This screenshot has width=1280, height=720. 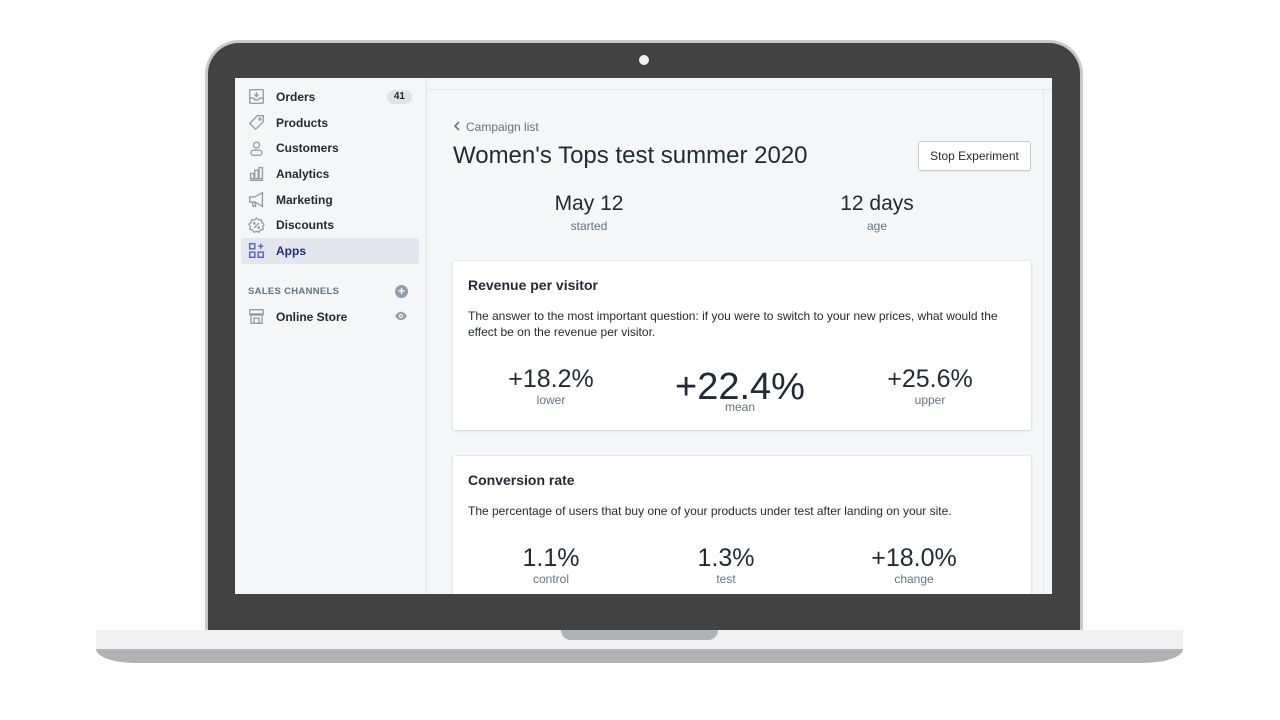 I want to click on metric-label: change, so click(x=914, y=579).